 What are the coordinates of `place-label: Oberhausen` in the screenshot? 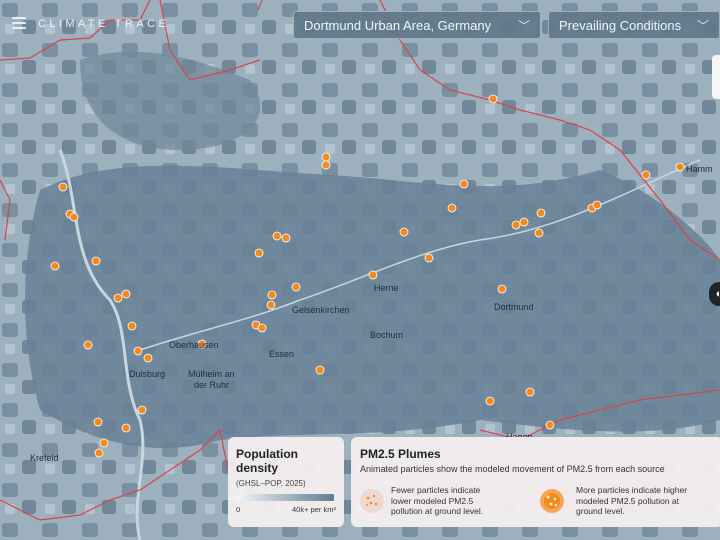 It's located at (194, 345).